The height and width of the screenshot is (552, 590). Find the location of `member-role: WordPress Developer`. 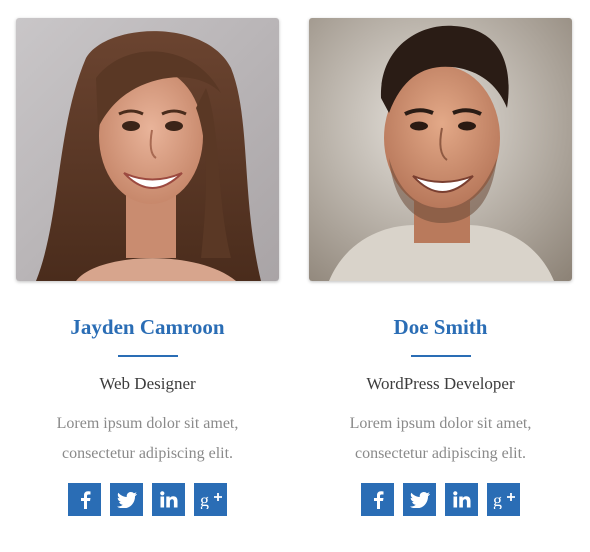

member-role: WordPress Developer is located at coordinates (440, 383).